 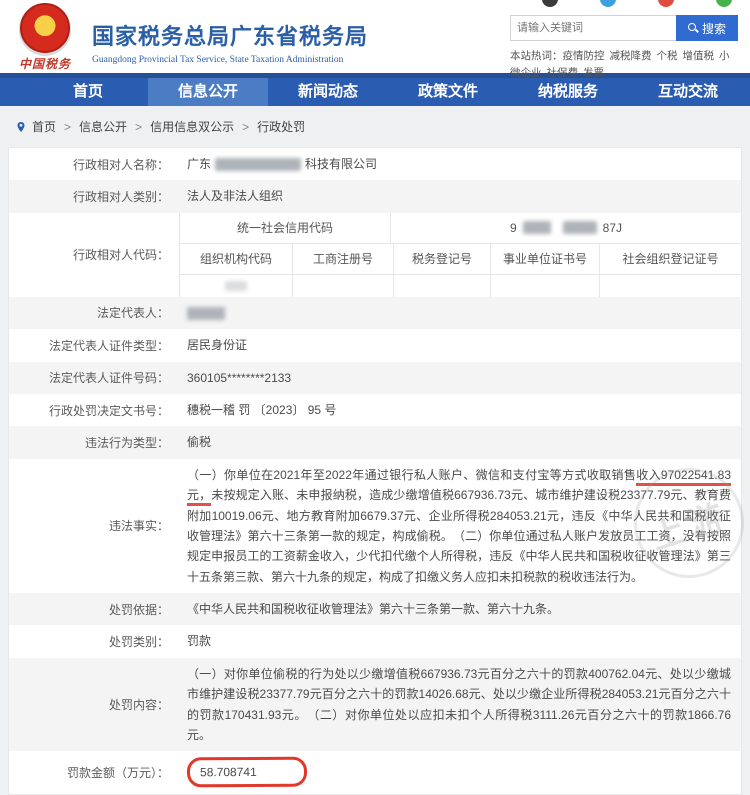 What do you see at coordinates (108, 345) in the screenshot?
I see `row-label: 法定代表人证件类型：` at bounding box center [108, 345].